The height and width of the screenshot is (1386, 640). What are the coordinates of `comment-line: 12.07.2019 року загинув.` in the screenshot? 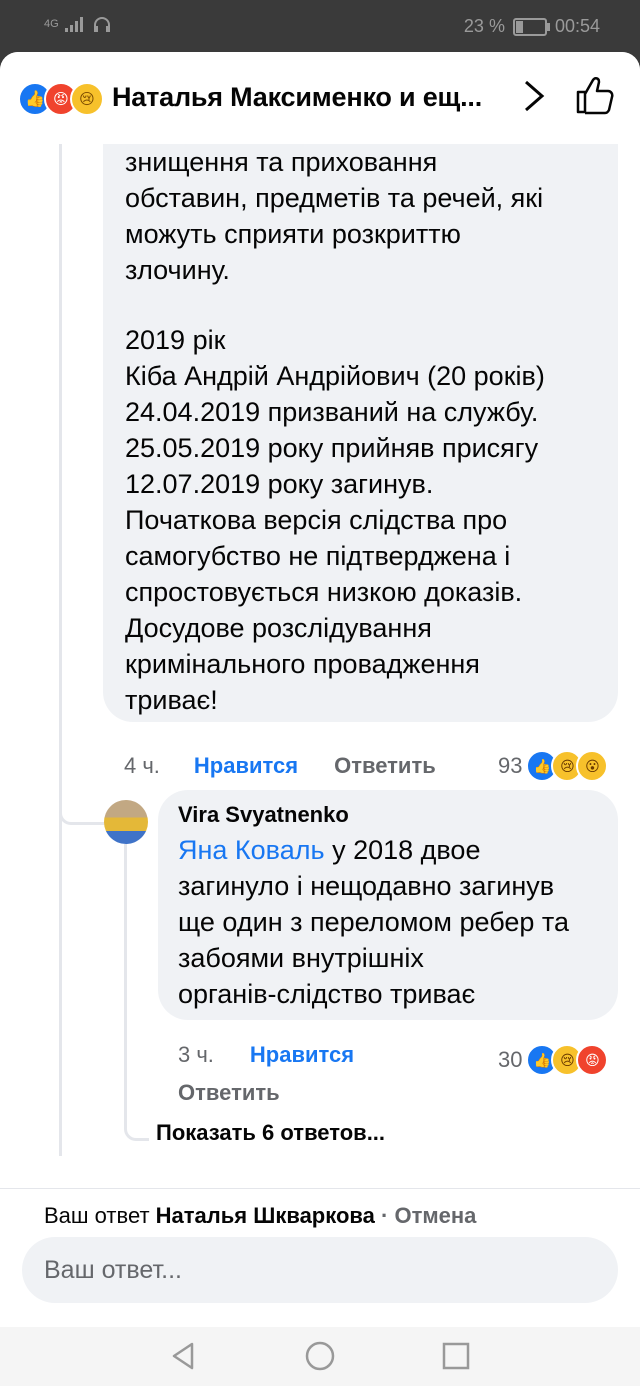 It's located at (279, 484).